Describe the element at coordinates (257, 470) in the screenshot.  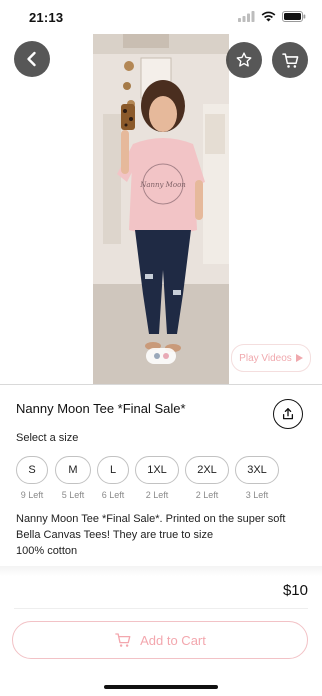
I see `size-button: 3XL` at that location.